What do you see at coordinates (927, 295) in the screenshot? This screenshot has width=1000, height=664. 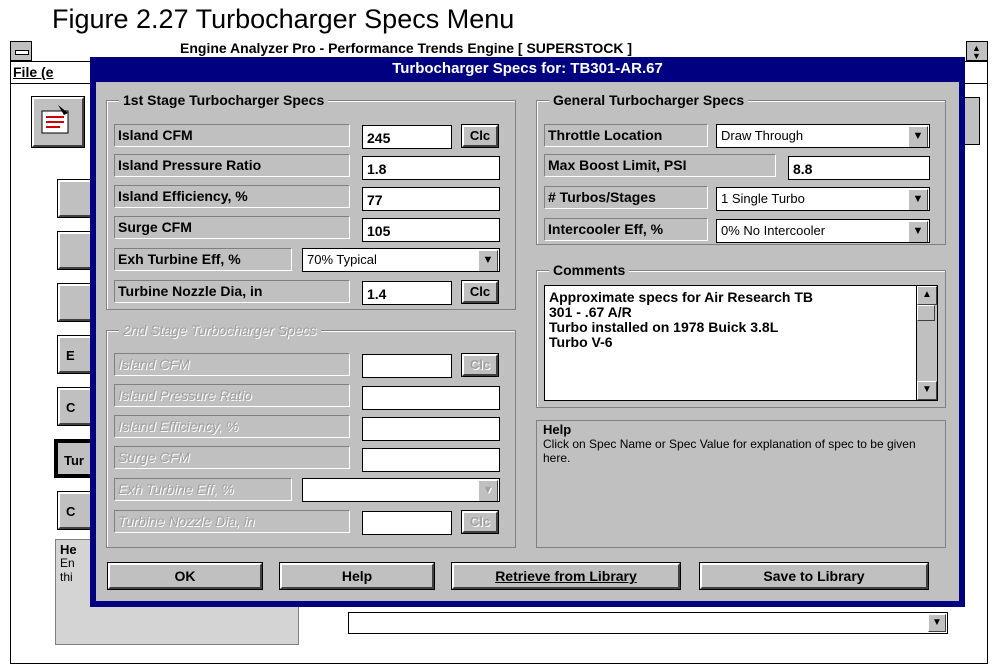 I see `scroll-up-icon: ▲` at bounding box center [927, 295].